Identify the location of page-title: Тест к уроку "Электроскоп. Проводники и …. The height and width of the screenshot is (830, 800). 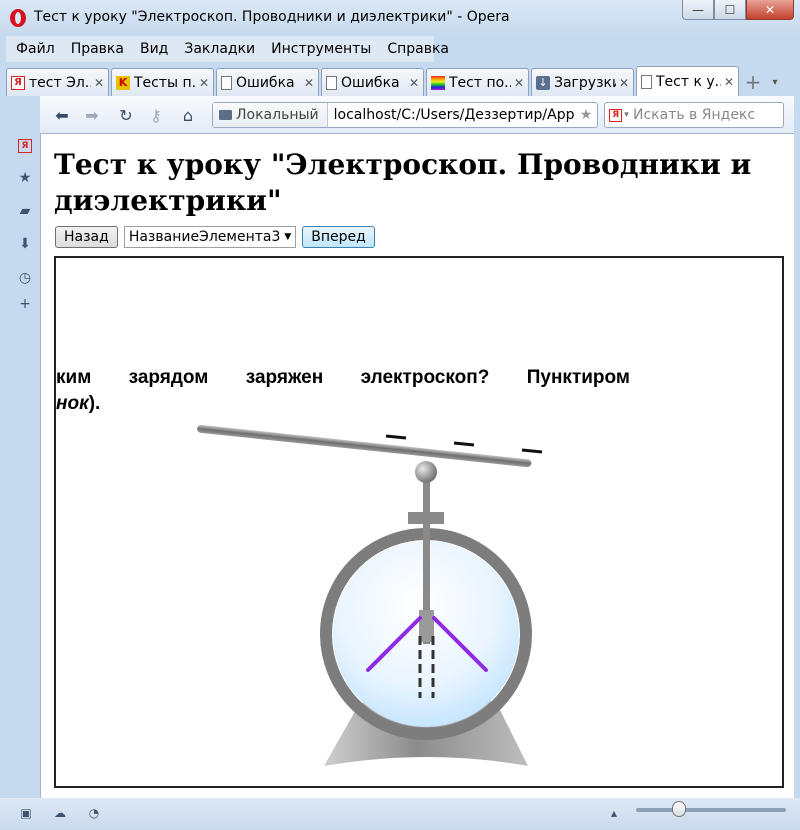
(403, 182).